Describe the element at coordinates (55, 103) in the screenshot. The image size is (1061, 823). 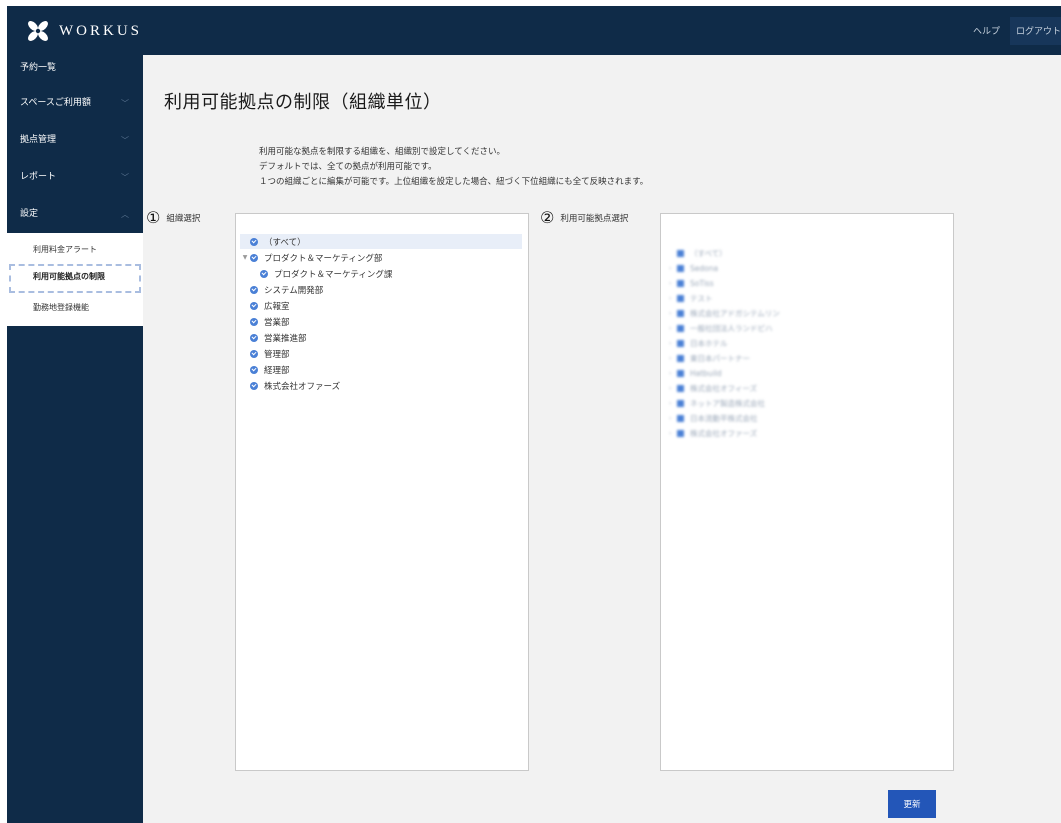
I see `sidebar-item-label: スペースご利用額` at that location.